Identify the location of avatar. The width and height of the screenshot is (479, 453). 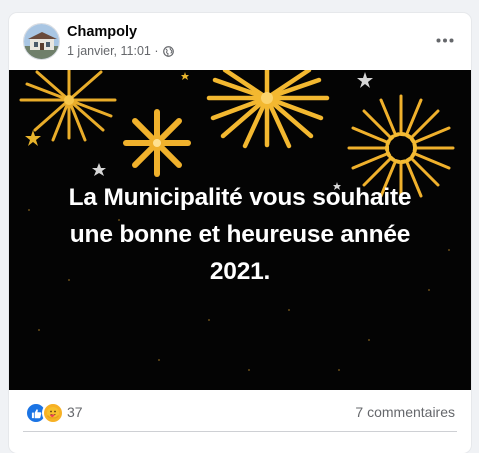
(41, 41).